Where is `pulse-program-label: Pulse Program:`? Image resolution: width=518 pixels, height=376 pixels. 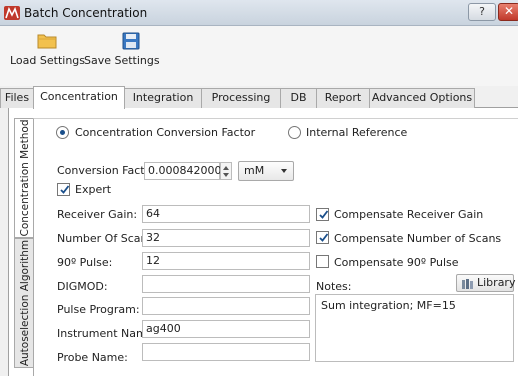
pulse-program-label: Pulse Program: is located at coordinates (98, 309).